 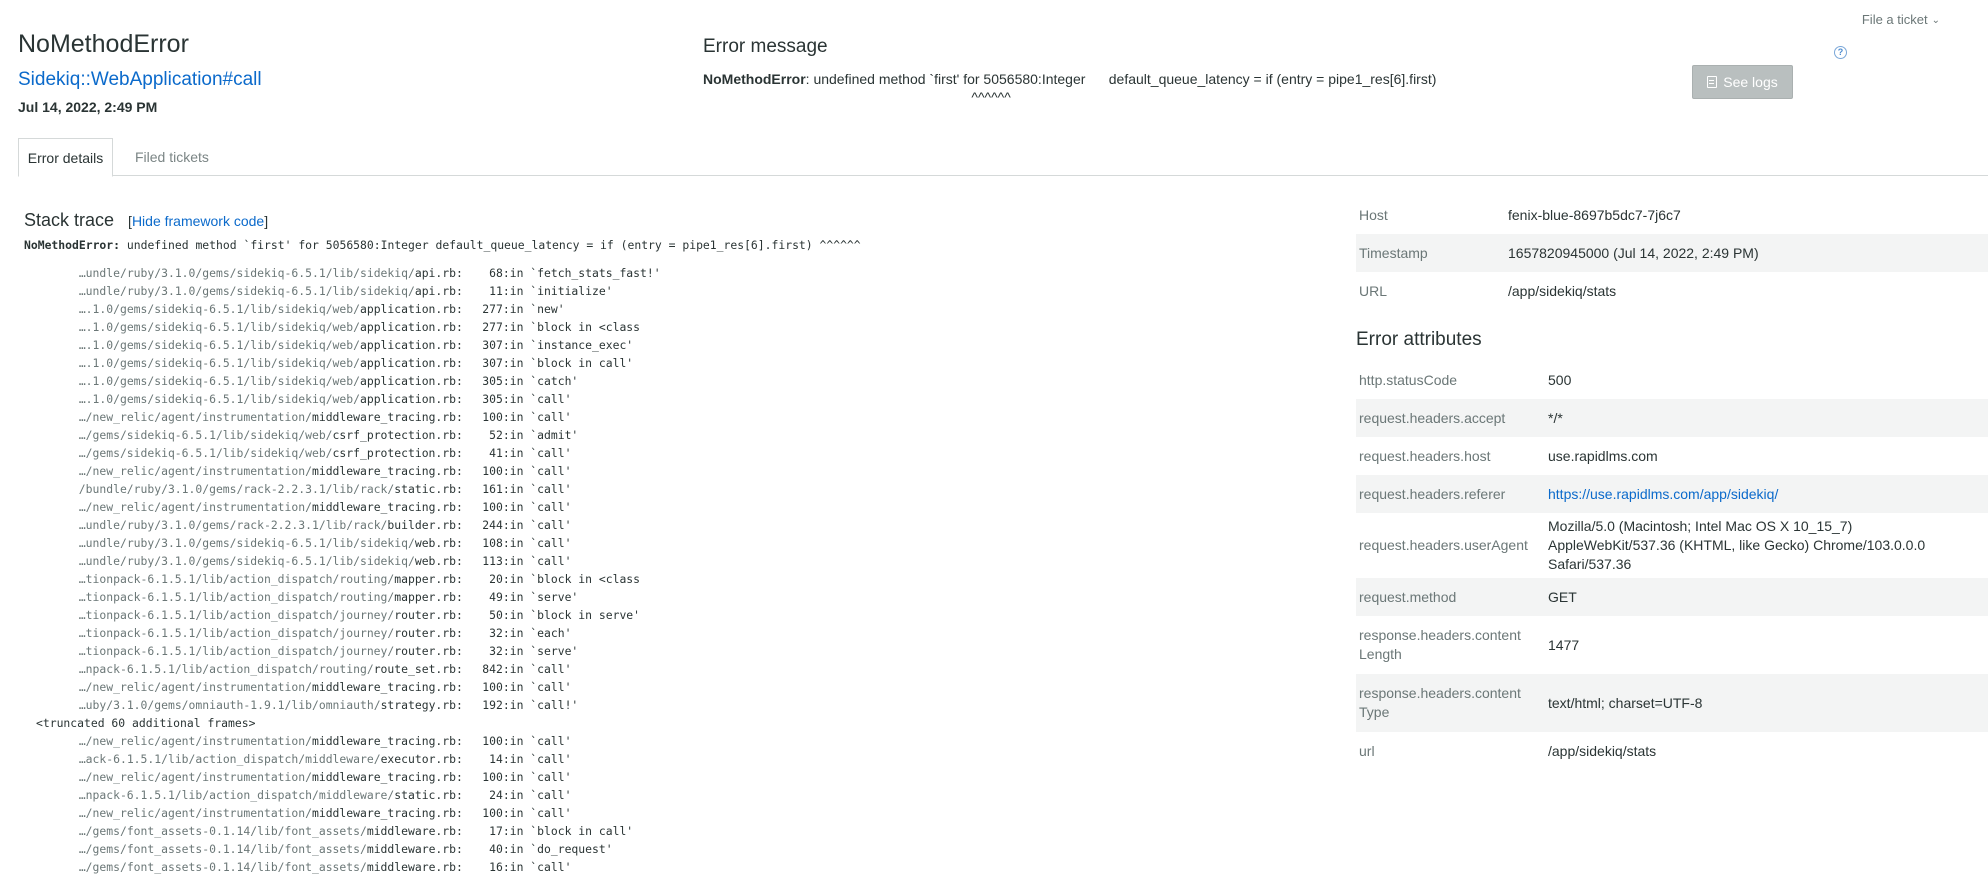 I want to click on frame-file: middleware_tracing.rb, so click(x=383, y=741).